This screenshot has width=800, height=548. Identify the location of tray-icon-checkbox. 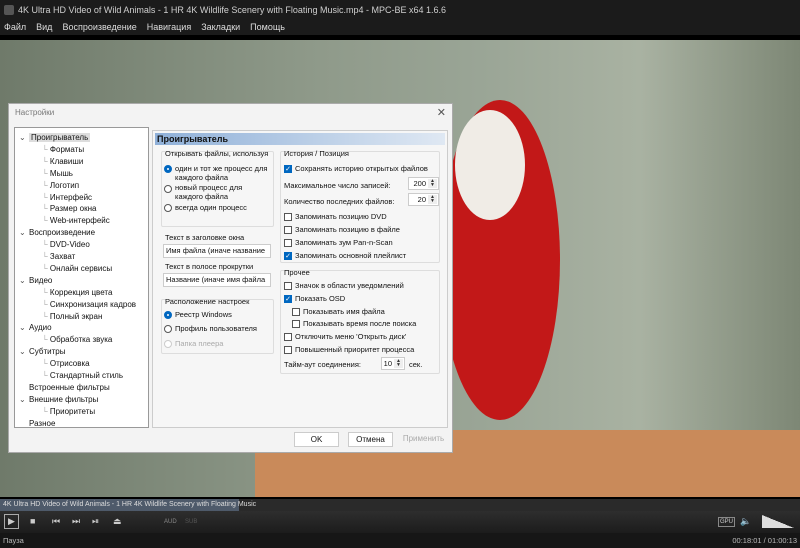
(288, 286).